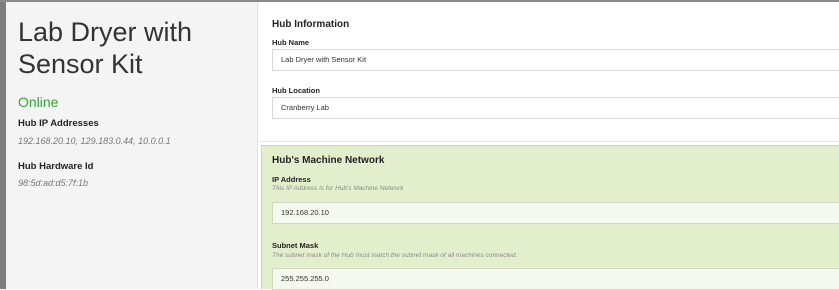 The height and width of the screenshot is (290, 839). I want to click on hub-name-label: Hub Name, so click(291, 42).